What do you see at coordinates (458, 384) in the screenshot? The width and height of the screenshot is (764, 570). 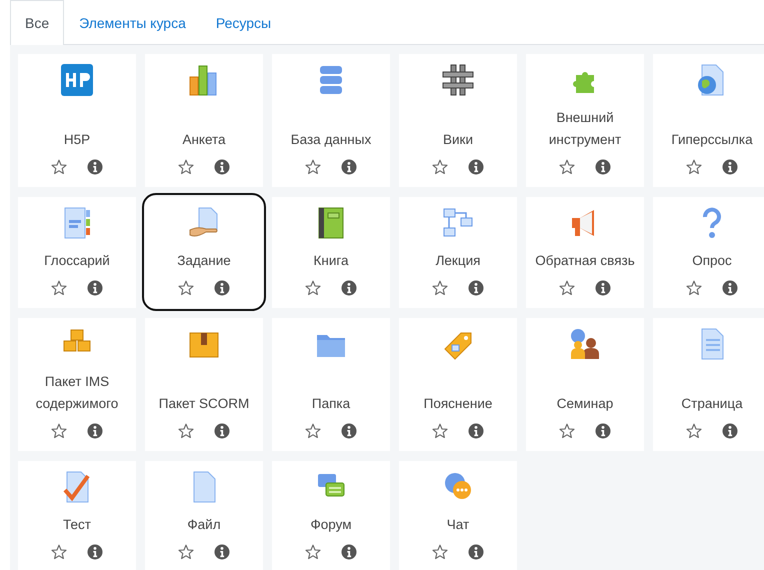 I see `activity-card: Пояснение` at bounding box center [458, 384].